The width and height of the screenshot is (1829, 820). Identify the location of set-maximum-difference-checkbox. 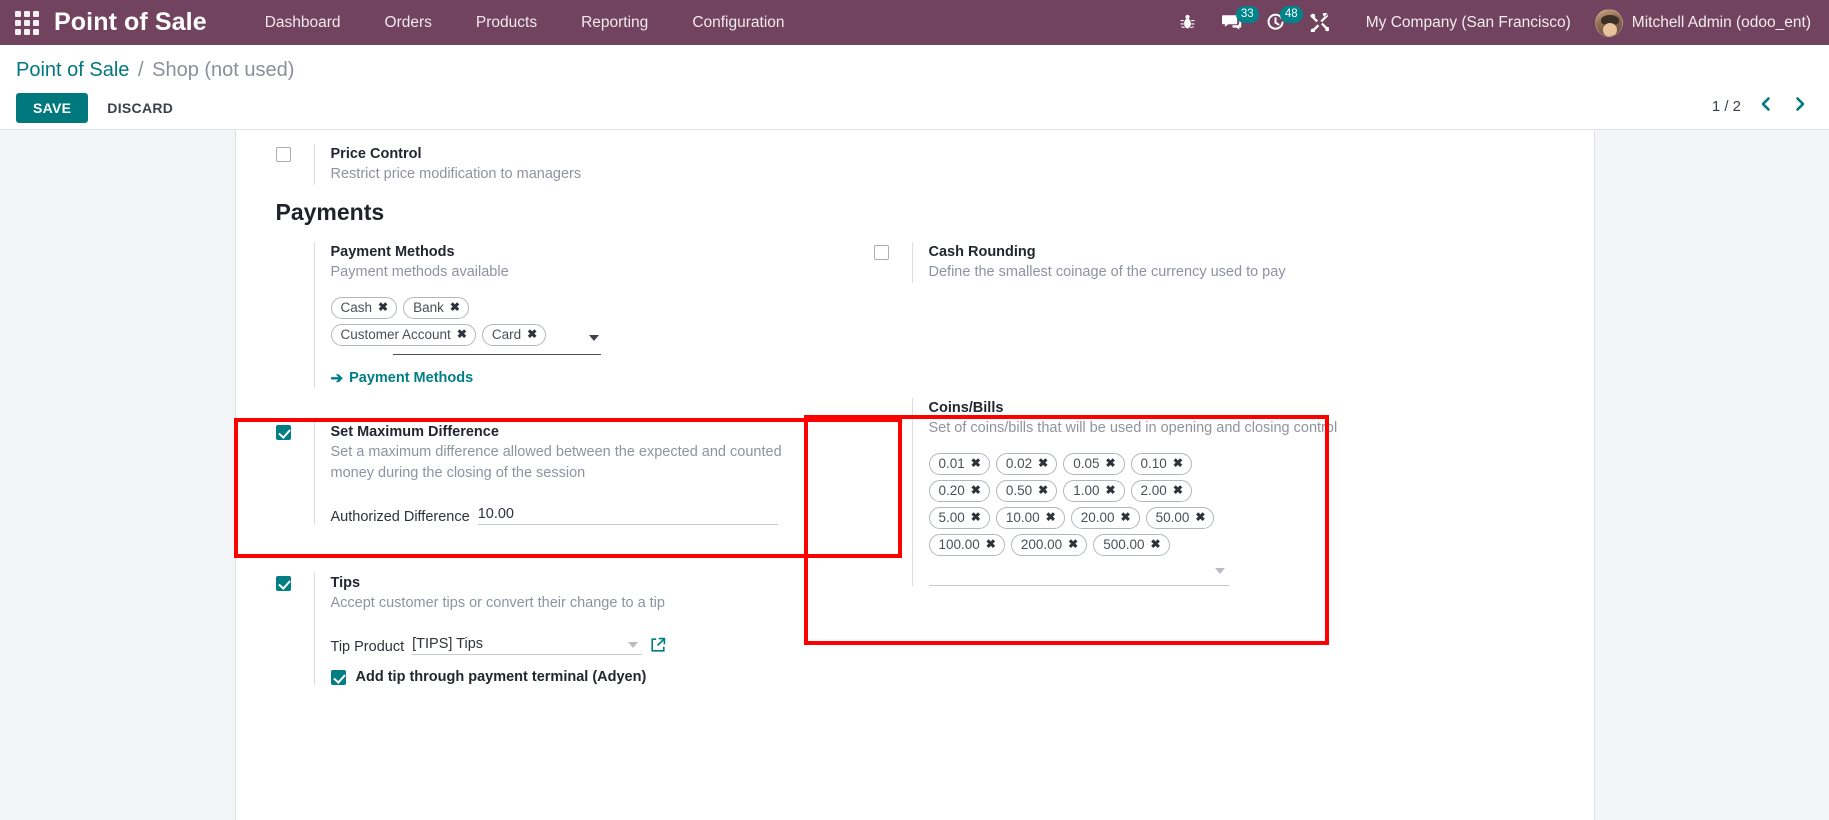
(283, 432).